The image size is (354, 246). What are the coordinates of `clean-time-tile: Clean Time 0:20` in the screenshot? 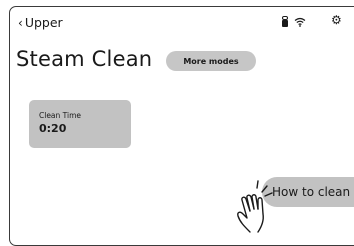 It's located at (80, 124).